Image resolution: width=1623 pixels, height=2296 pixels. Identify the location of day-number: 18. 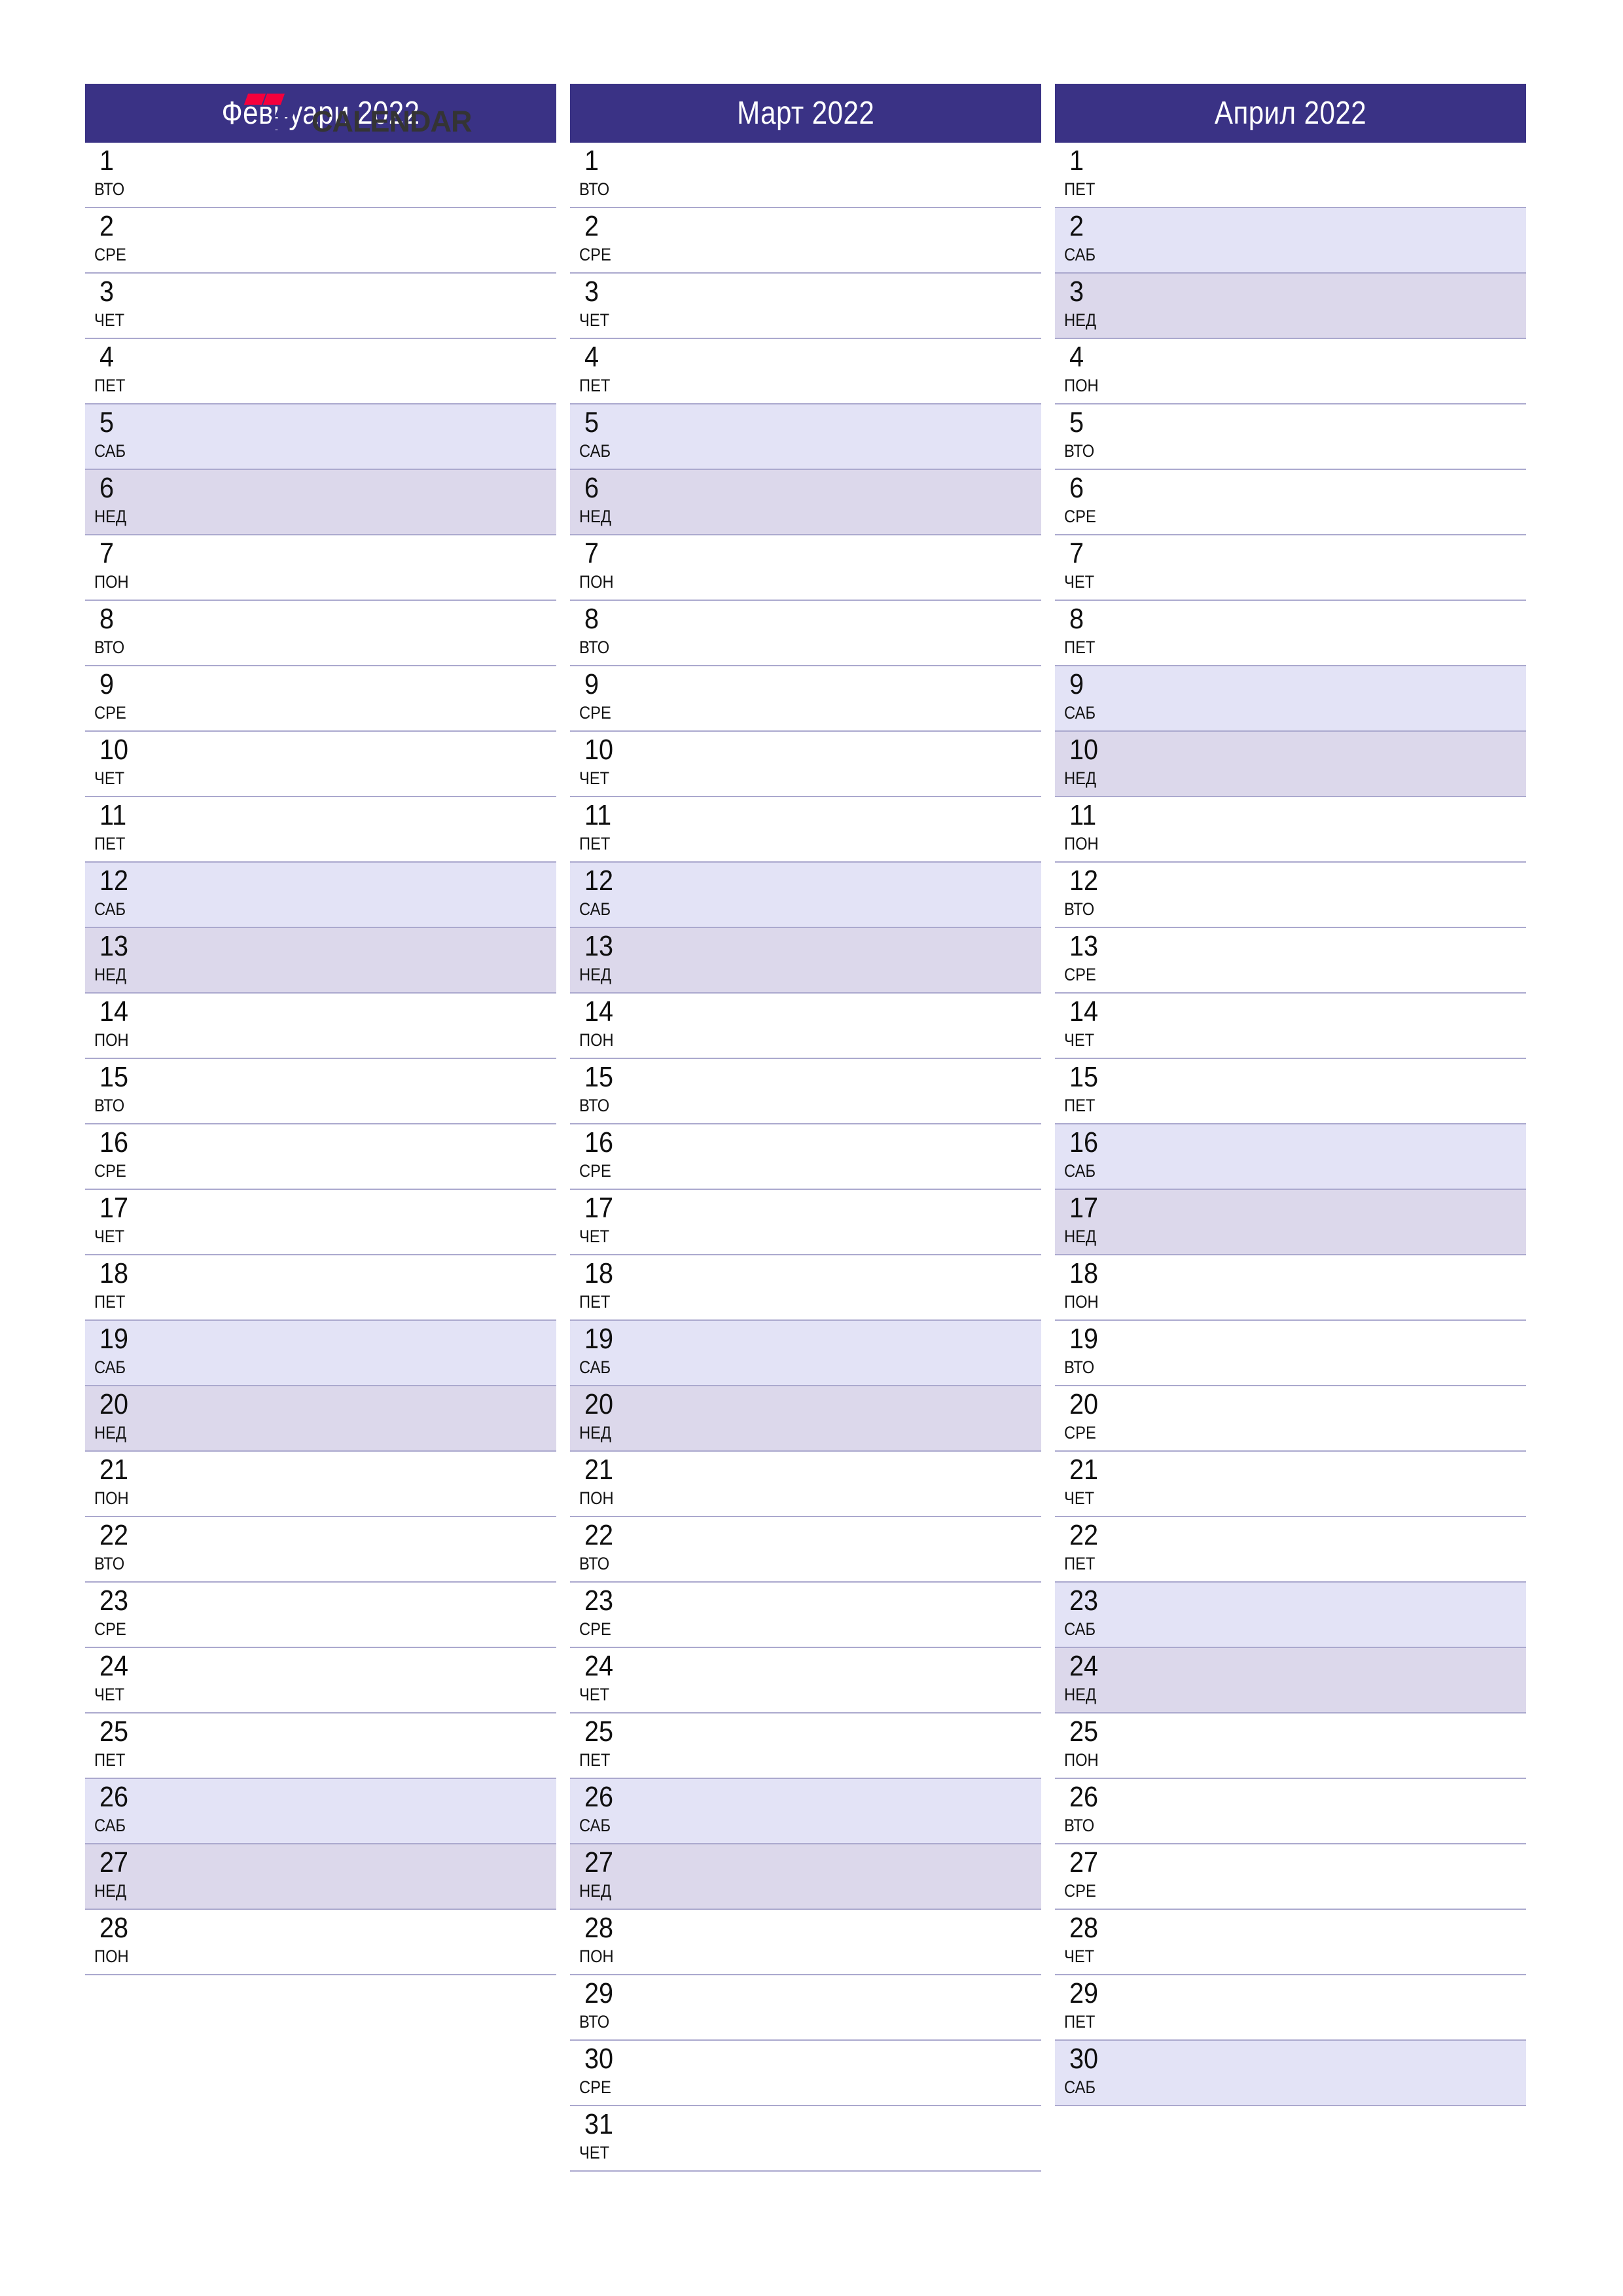
(115, 1274).